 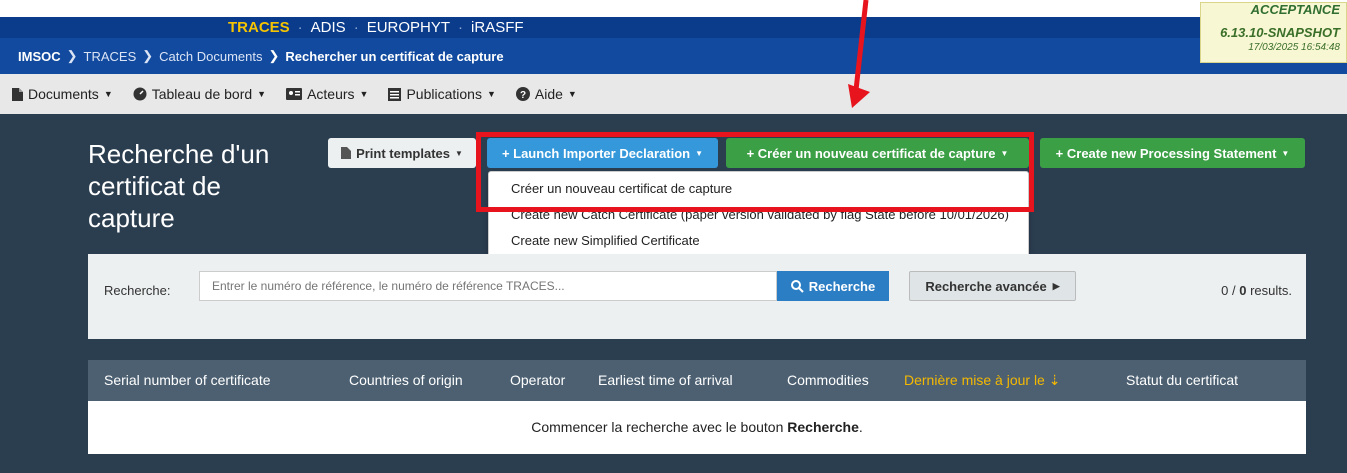 I want to click on document-icon, so click(x=17, y=94).